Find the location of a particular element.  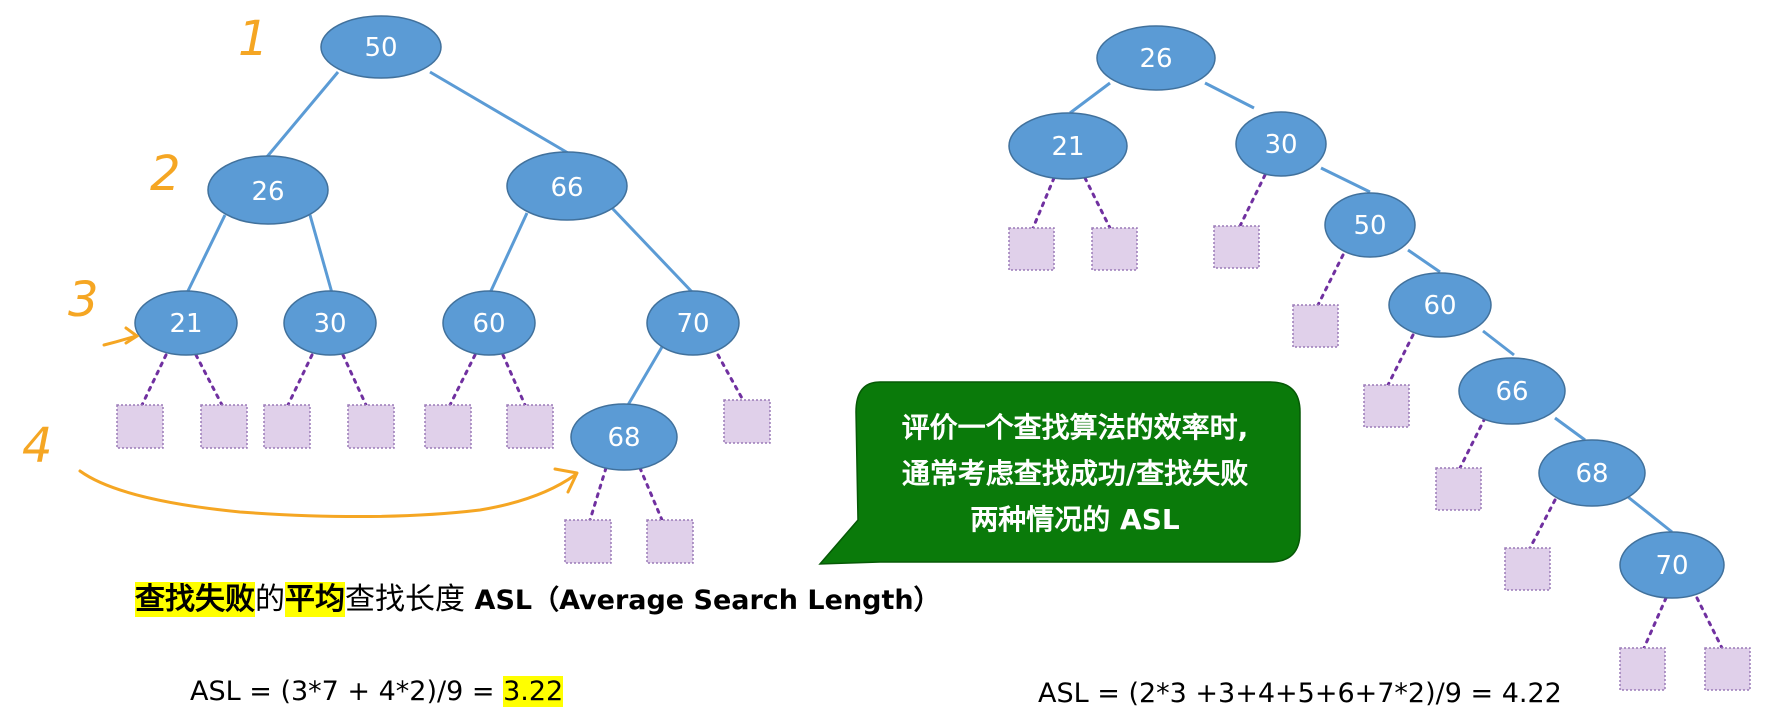

formula-expression: ASL = (3*7 + 4*2)/9 = is located at coordinates (347, 691).